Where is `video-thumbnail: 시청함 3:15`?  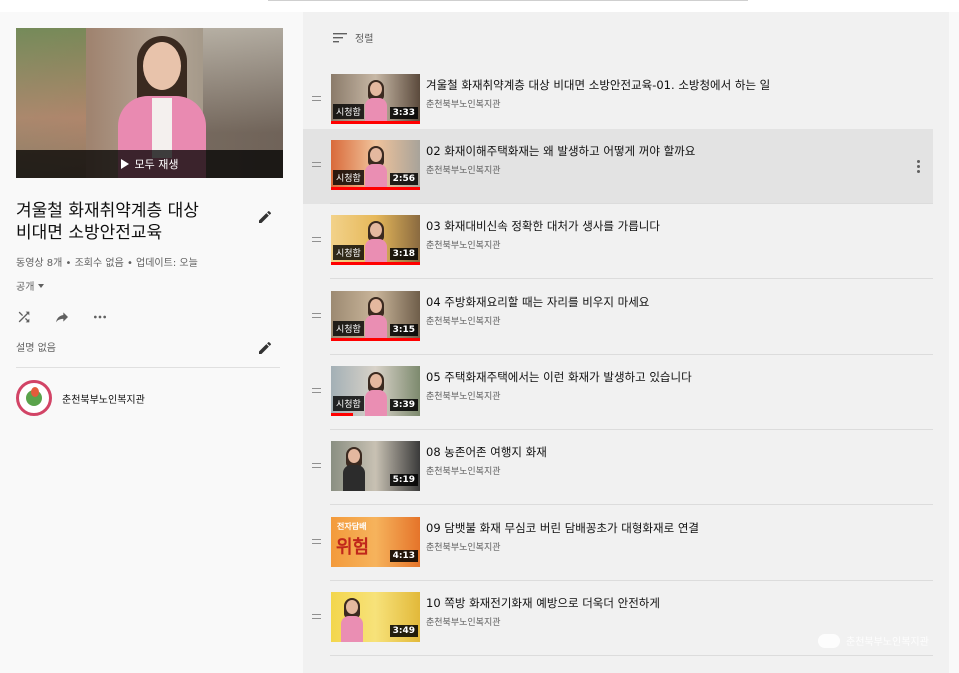
video-thumbnail: 시청함 3:15 is located at coordinates (375, 316).